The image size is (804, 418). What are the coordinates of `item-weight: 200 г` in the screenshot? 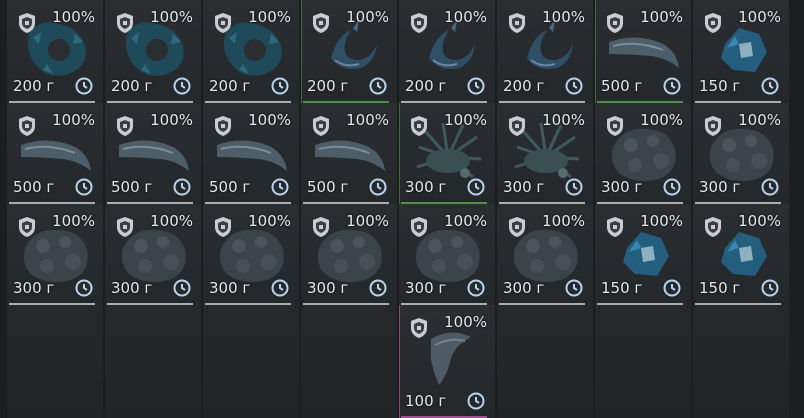 It's located at (524, 86).